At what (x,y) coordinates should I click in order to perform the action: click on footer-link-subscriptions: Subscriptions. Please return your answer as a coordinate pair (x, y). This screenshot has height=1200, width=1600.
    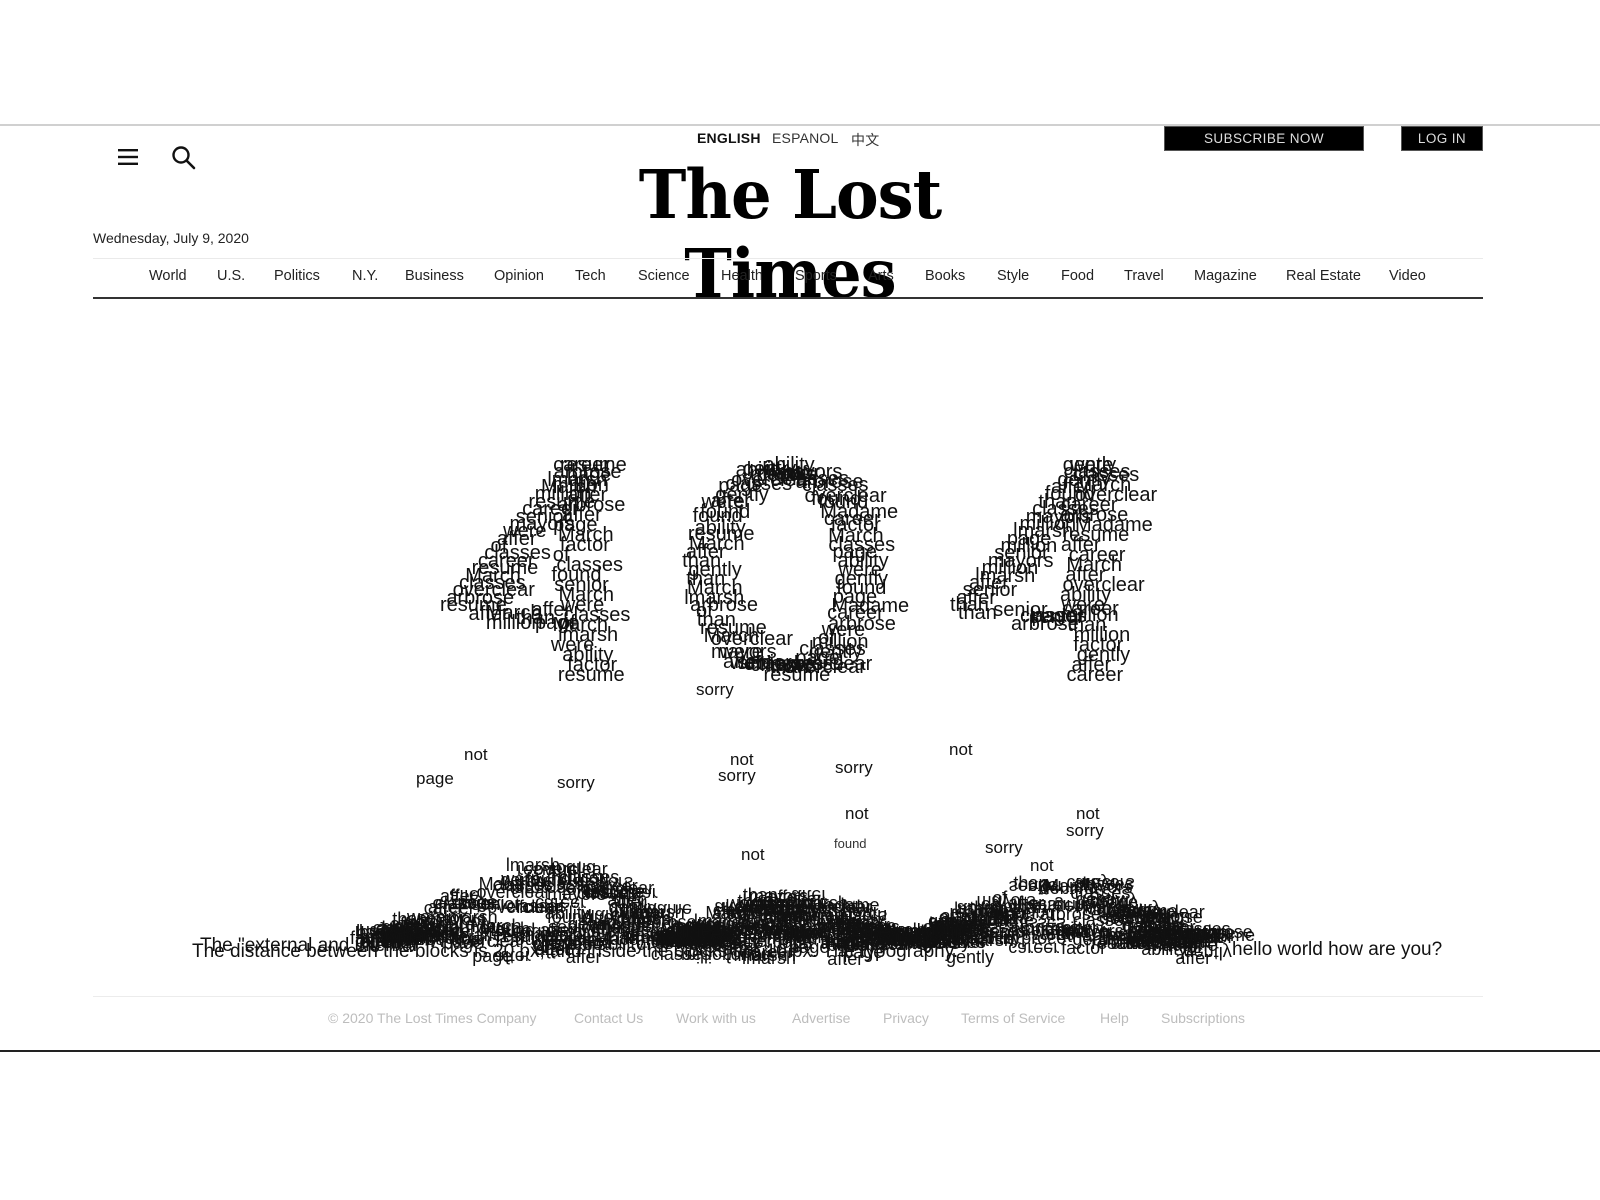
    Looking at the image, I should click on (1203, 1018).